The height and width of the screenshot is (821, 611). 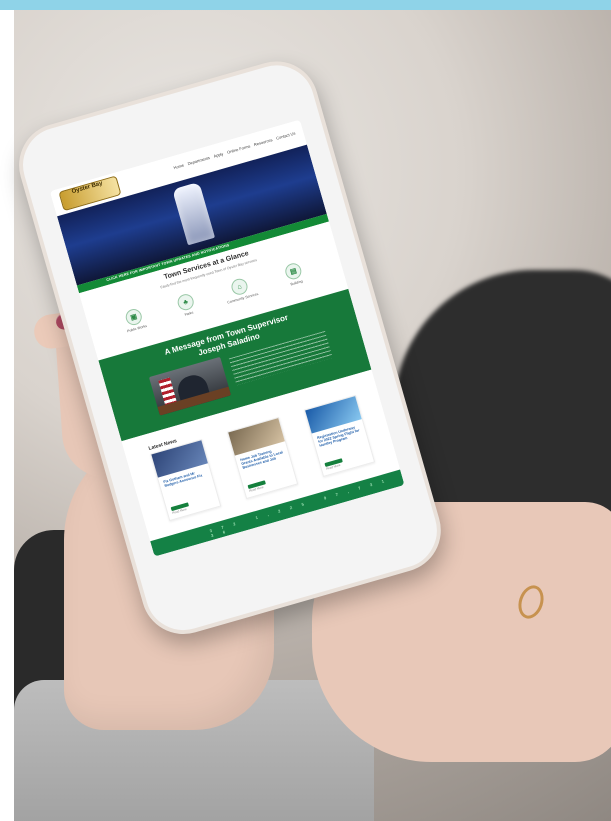 What do you see at coordinates (263, 142) in the screenshot?
I see `nav-item-resources: Resources` at bounding box center [263, 142].